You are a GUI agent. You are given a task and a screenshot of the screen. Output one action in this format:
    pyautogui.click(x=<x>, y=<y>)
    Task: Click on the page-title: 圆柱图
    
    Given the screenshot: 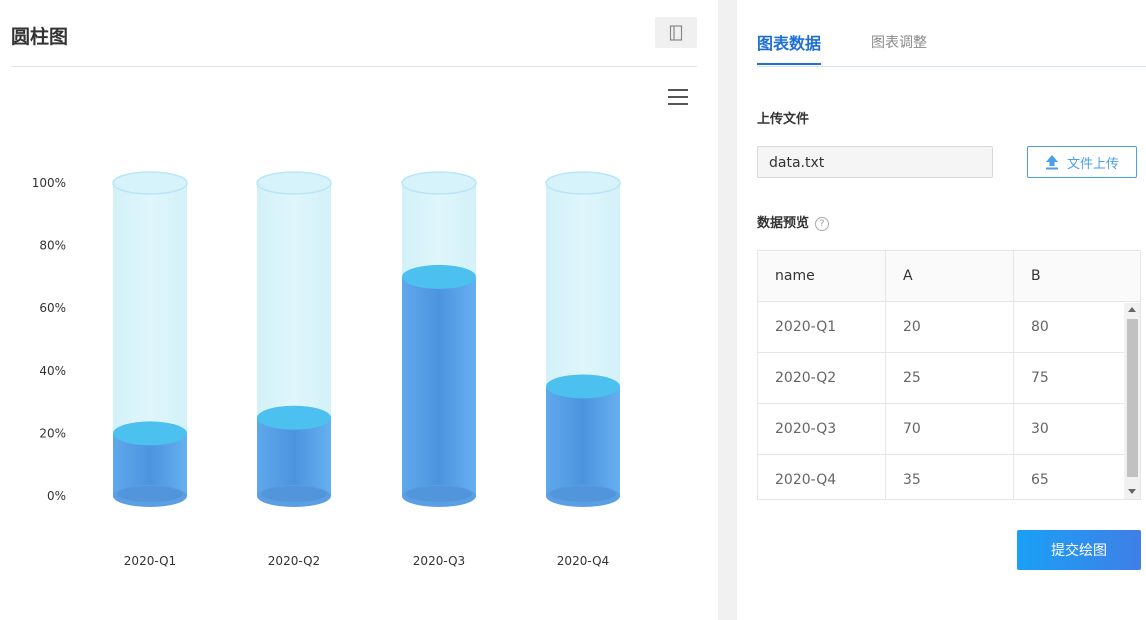 What is the action you would take?
    pyautogui.click(x=40, y=37)
    